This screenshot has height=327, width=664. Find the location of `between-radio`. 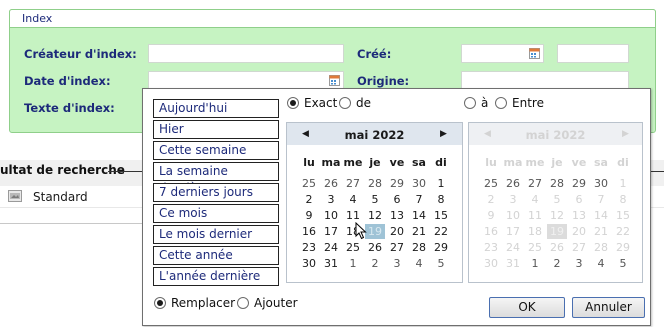

between-radio is located at coordinates (501, 103).